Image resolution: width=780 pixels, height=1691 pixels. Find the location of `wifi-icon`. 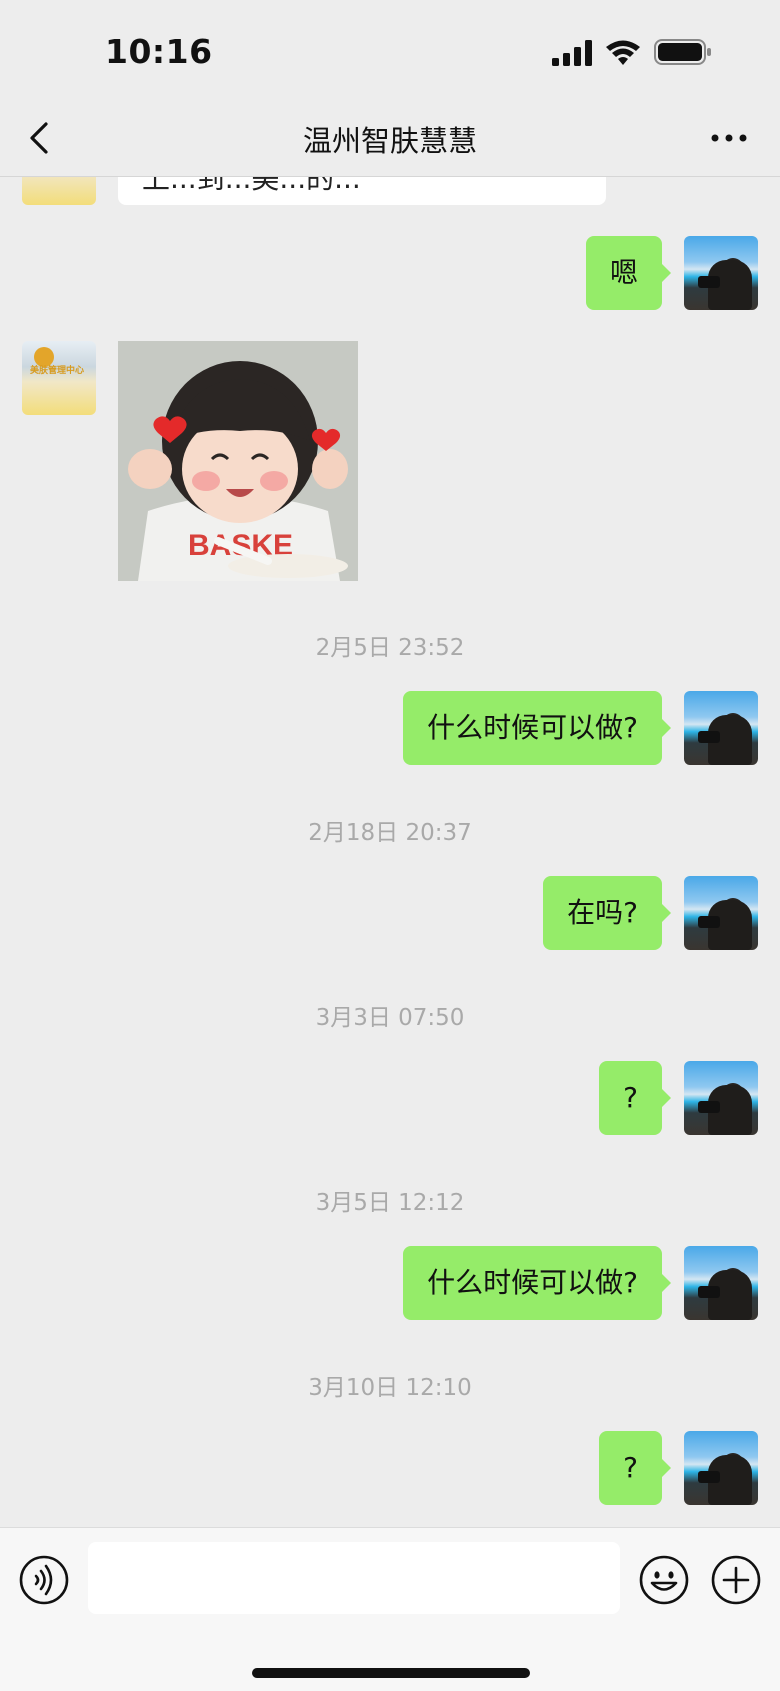

wifi-icon is located at coordinates (623, 52).